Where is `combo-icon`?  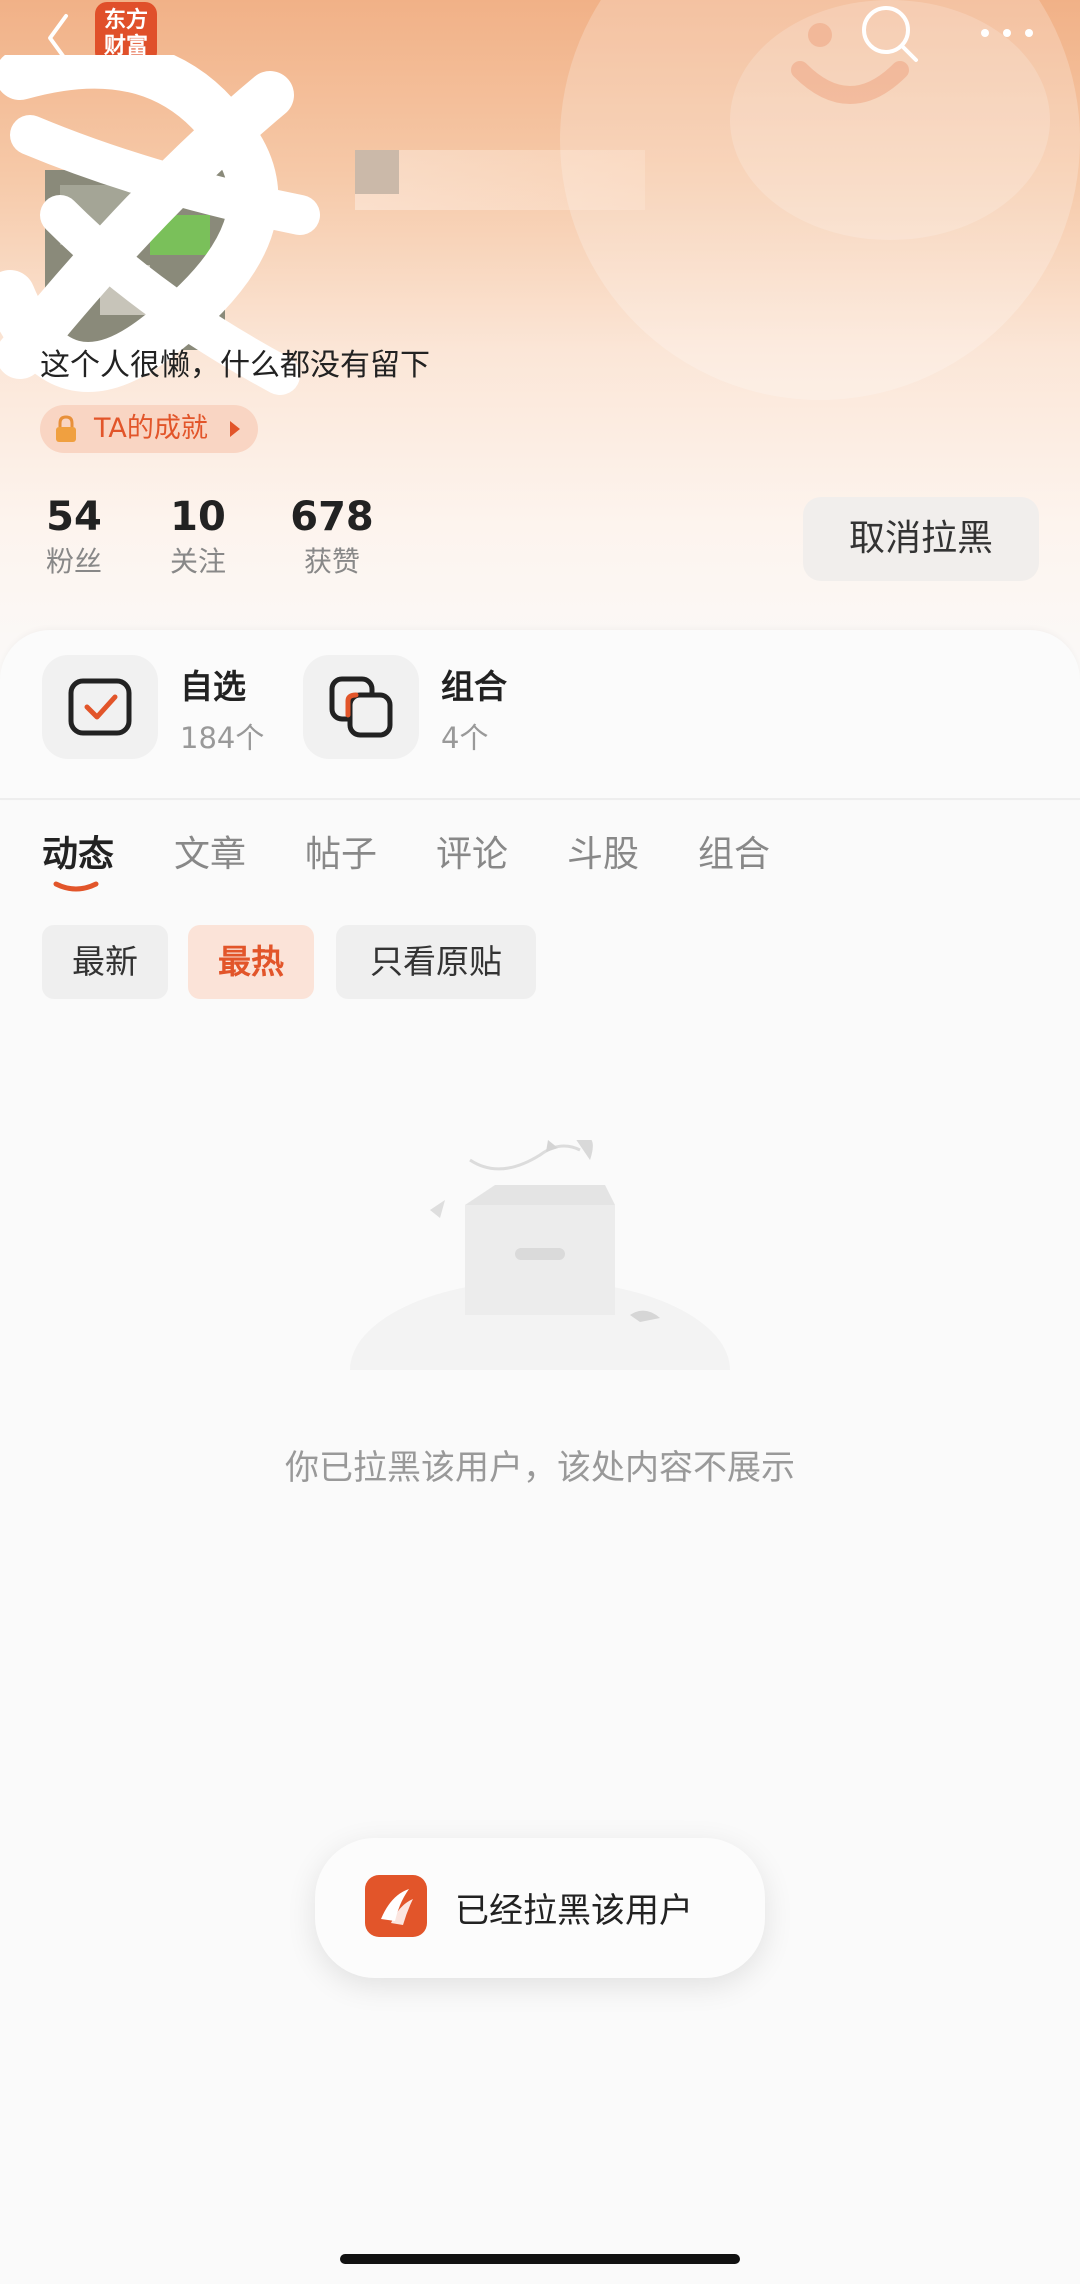 combo-icon is located at coordinates (361, 707).